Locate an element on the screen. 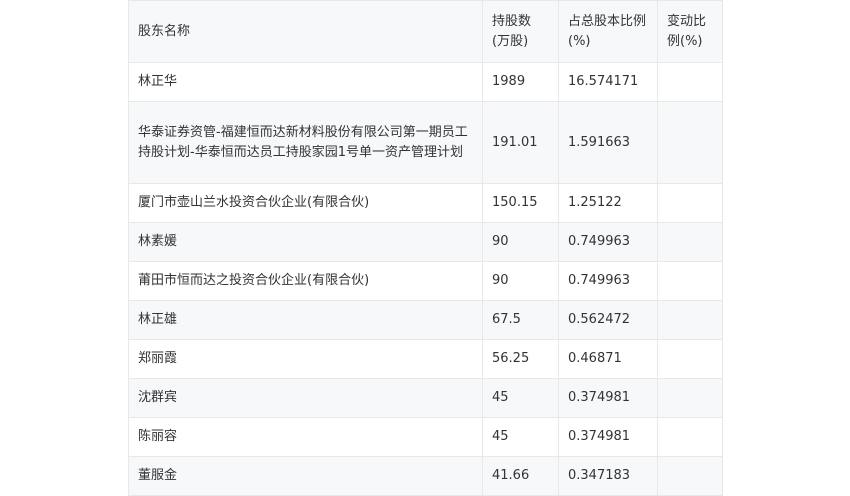  cell-shareholder-name: 林素媛 is located at coordinates (305, 242).